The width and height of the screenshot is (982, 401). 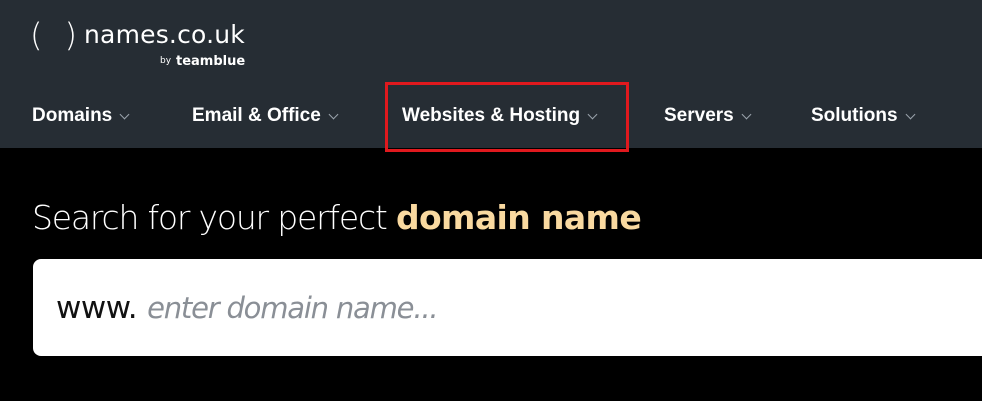 I want to click on parent-brand-text: teamblue, so click(x=211, y=61).